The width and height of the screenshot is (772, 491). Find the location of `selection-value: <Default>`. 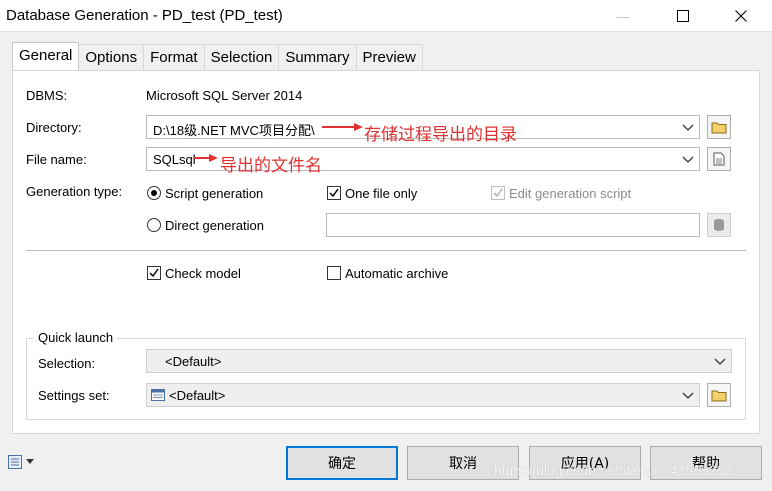

selection-value: <Default> is located at coordinates (193, 361).